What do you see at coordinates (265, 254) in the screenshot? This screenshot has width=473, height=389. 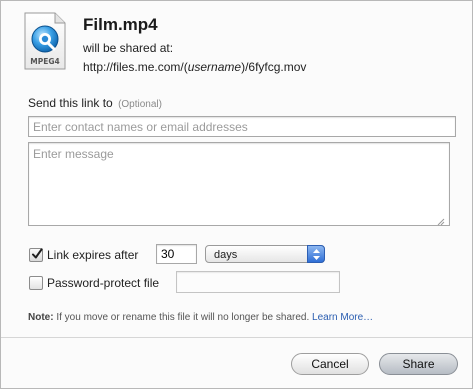 I see `expiry-unit-select: days` at bounding box center [265, 254].